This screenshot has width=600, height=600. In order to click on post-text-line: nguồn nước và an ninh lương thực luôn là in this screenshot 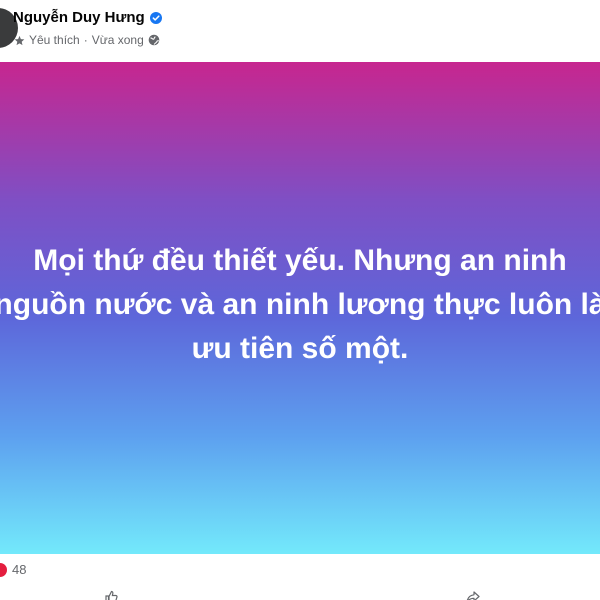, I will do `click(300, 304)`.